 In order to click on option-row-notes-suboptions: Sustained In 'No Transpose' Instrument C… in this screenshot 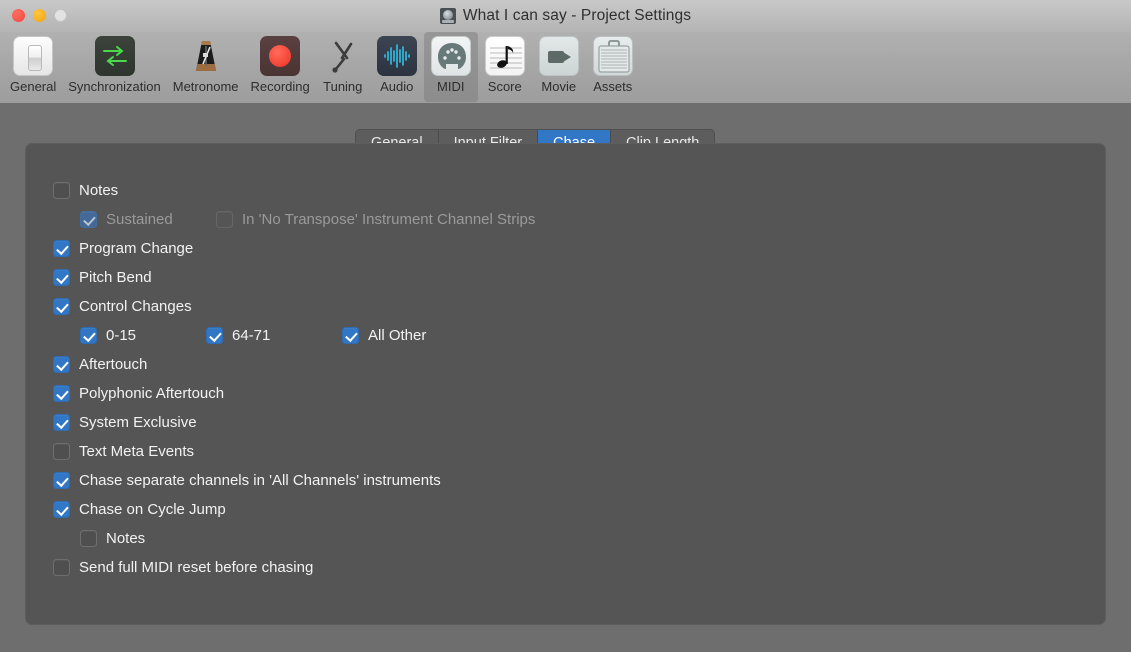, I will do `click(563, 219)`.